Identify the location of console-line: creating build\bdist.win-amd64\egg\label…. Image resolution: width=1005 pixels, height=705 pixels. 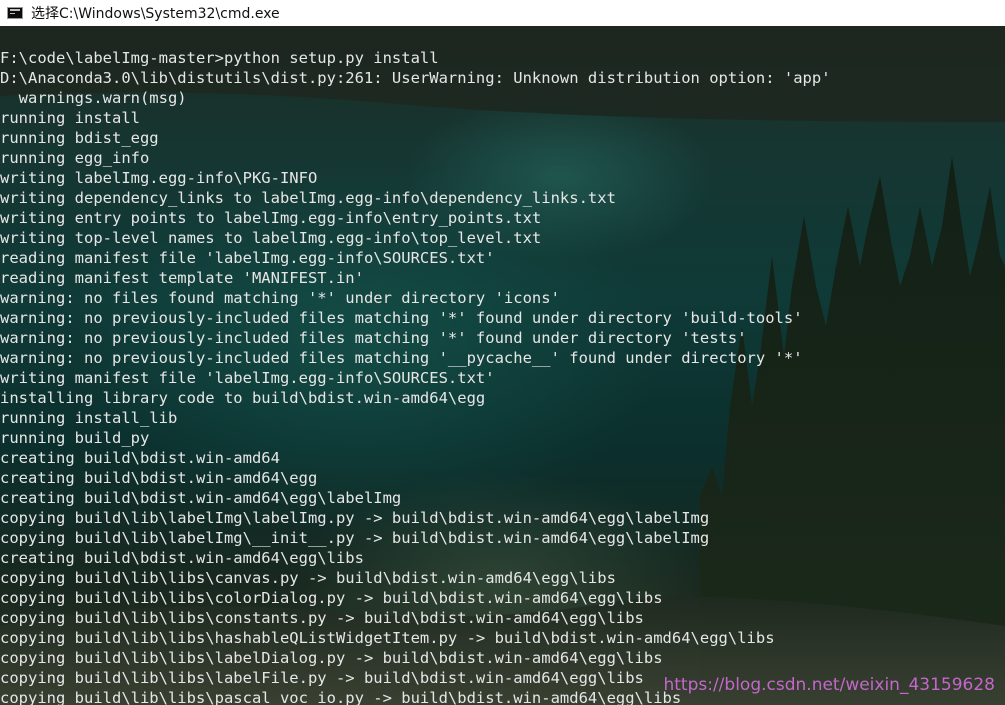
(201, 498).